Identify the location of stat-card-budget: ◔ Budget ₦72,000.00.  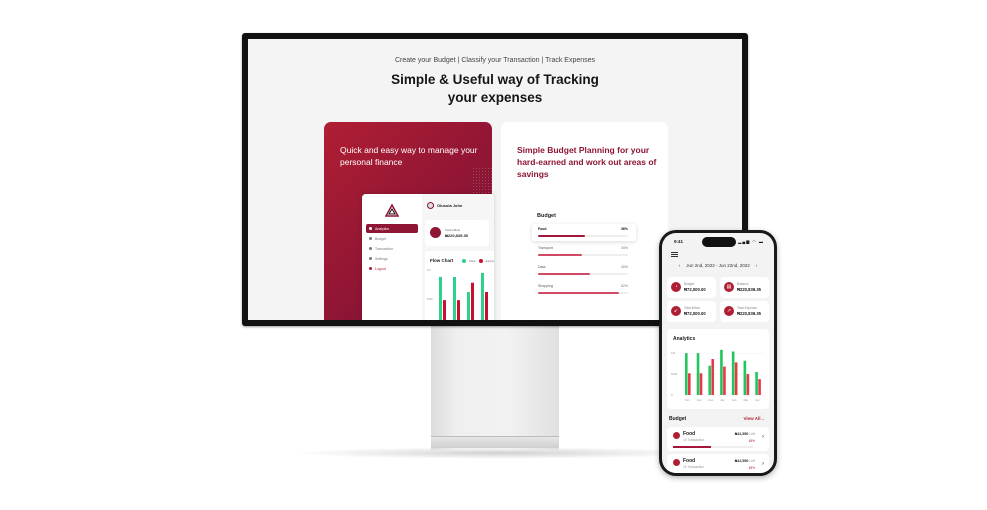
(691, 287).